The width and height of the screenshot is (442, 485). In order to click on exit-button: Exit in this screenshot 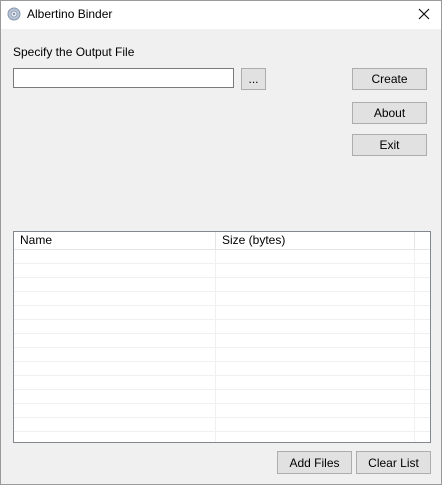, I will do `click(389, 145)`.